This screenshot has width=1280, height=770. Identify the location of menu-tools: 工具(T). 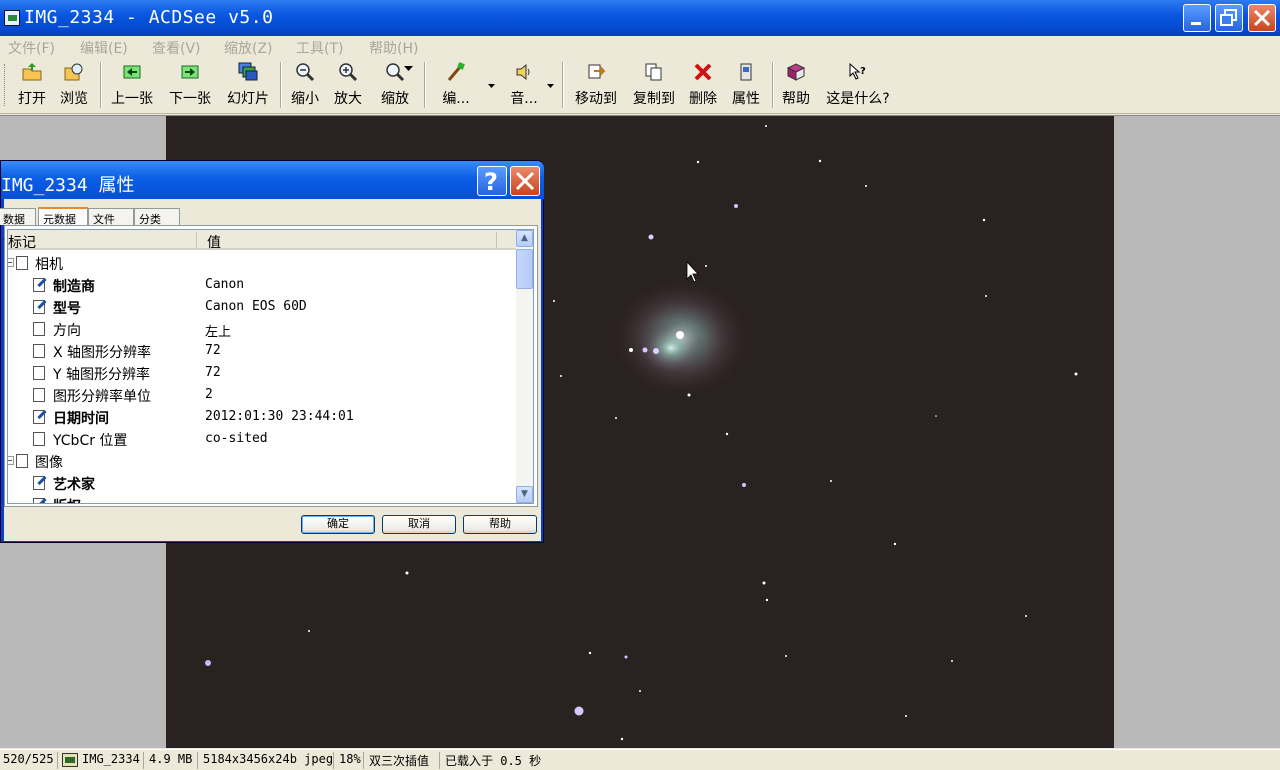
(319, 48).